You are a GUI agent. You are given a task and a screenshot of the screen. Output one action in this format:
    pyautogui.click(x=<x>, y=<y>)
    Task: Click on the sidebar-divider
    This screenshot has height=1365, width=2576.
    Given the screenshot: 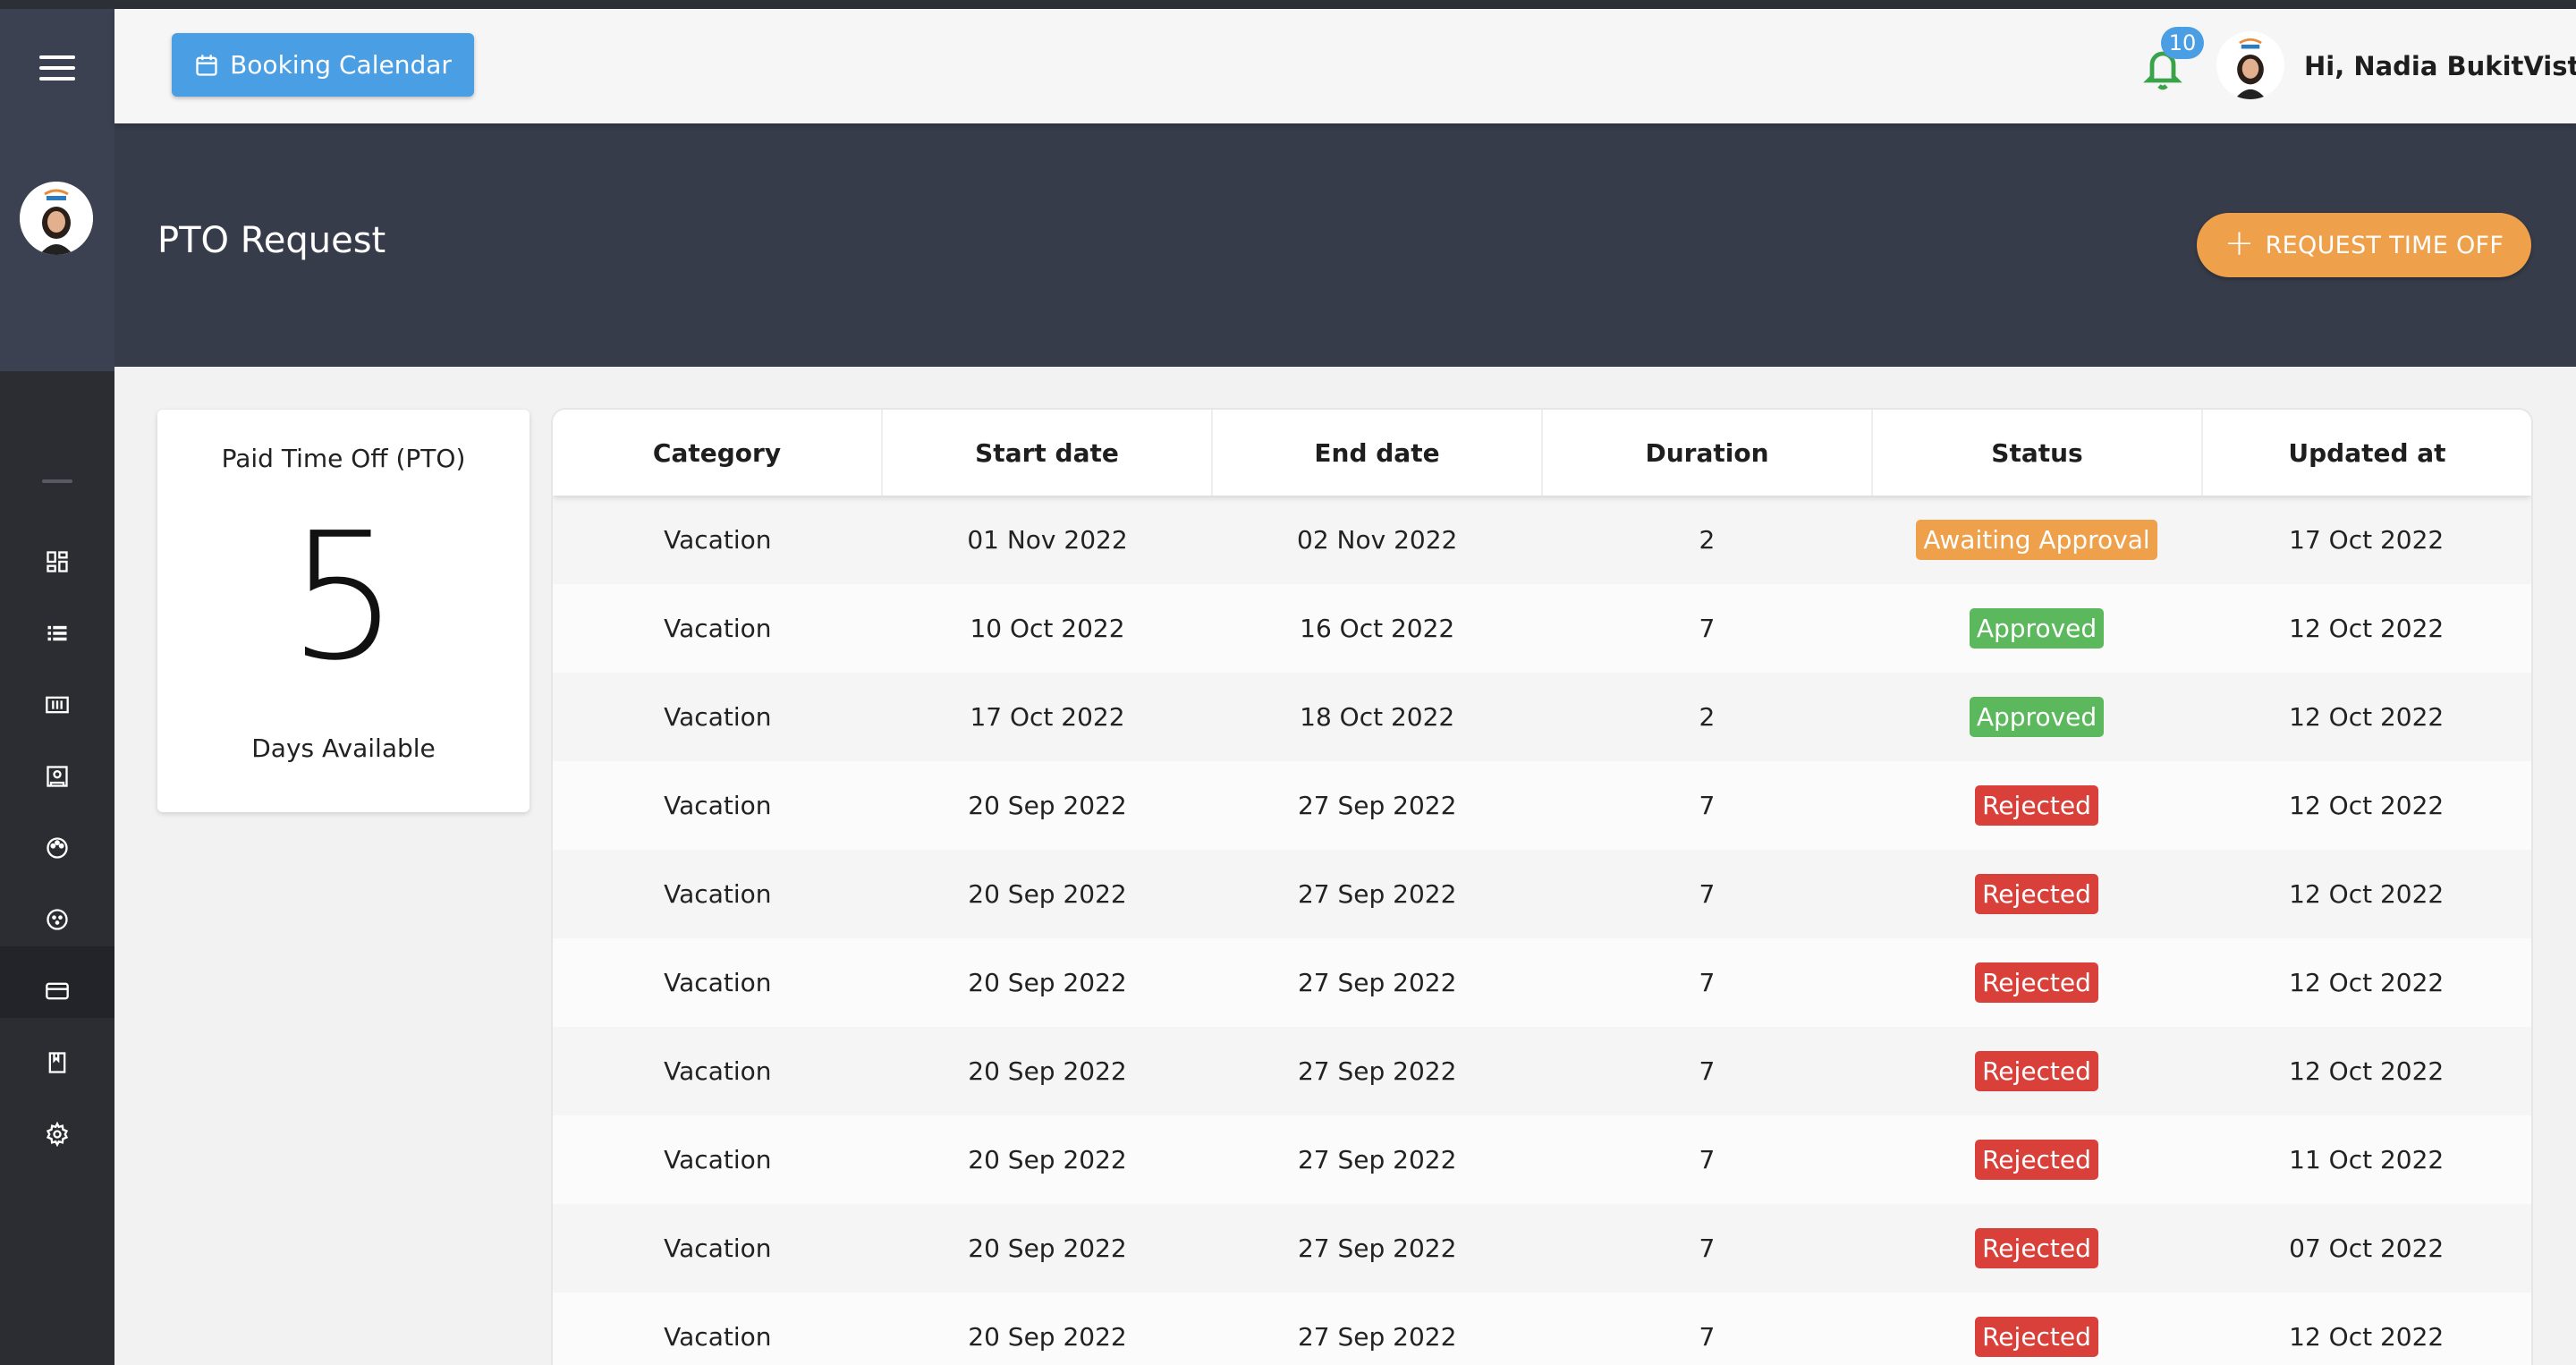 What is the action you would take?
    pyautogui.click(x=57, y=481)
    